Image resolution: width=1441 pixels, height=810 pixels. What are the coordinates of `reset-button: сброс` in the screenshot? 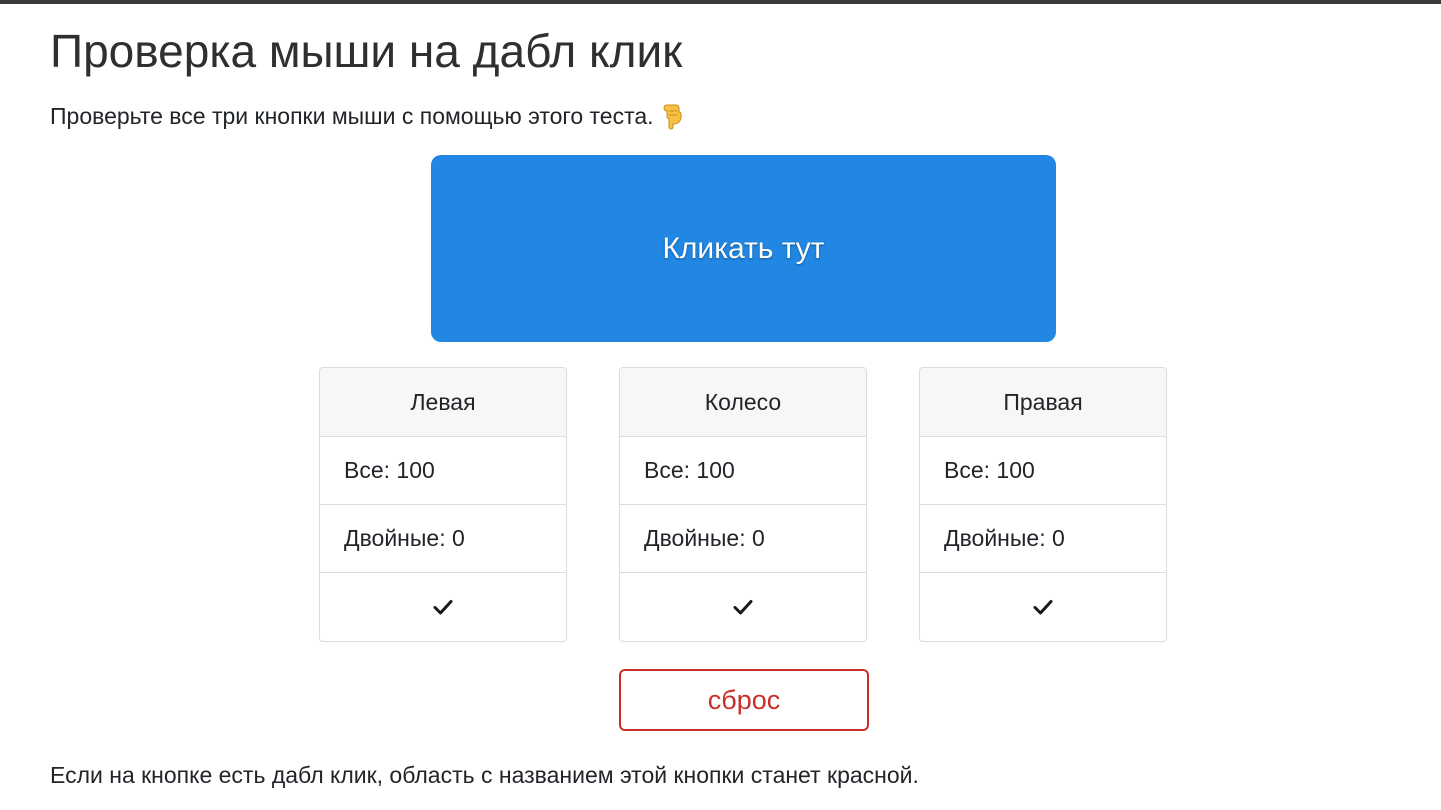 It's located at (744, 700).